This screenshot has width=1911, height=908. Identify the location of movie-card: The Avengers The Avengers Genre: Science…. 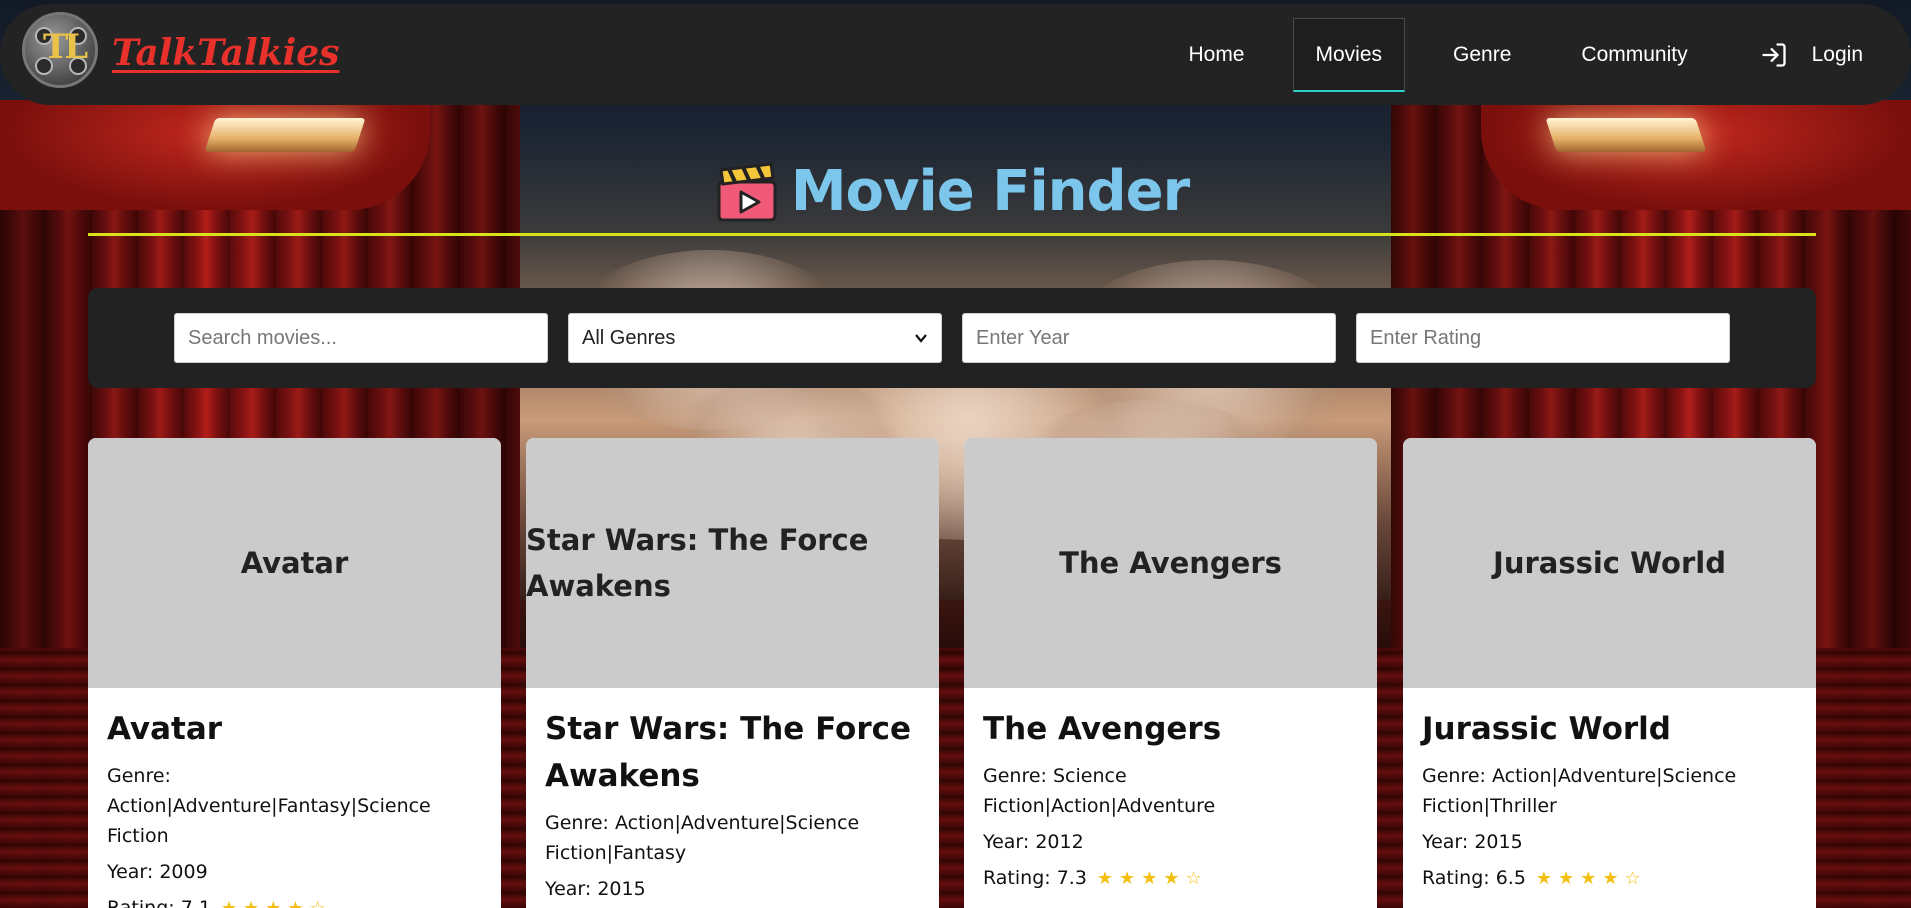
(1170, 673).